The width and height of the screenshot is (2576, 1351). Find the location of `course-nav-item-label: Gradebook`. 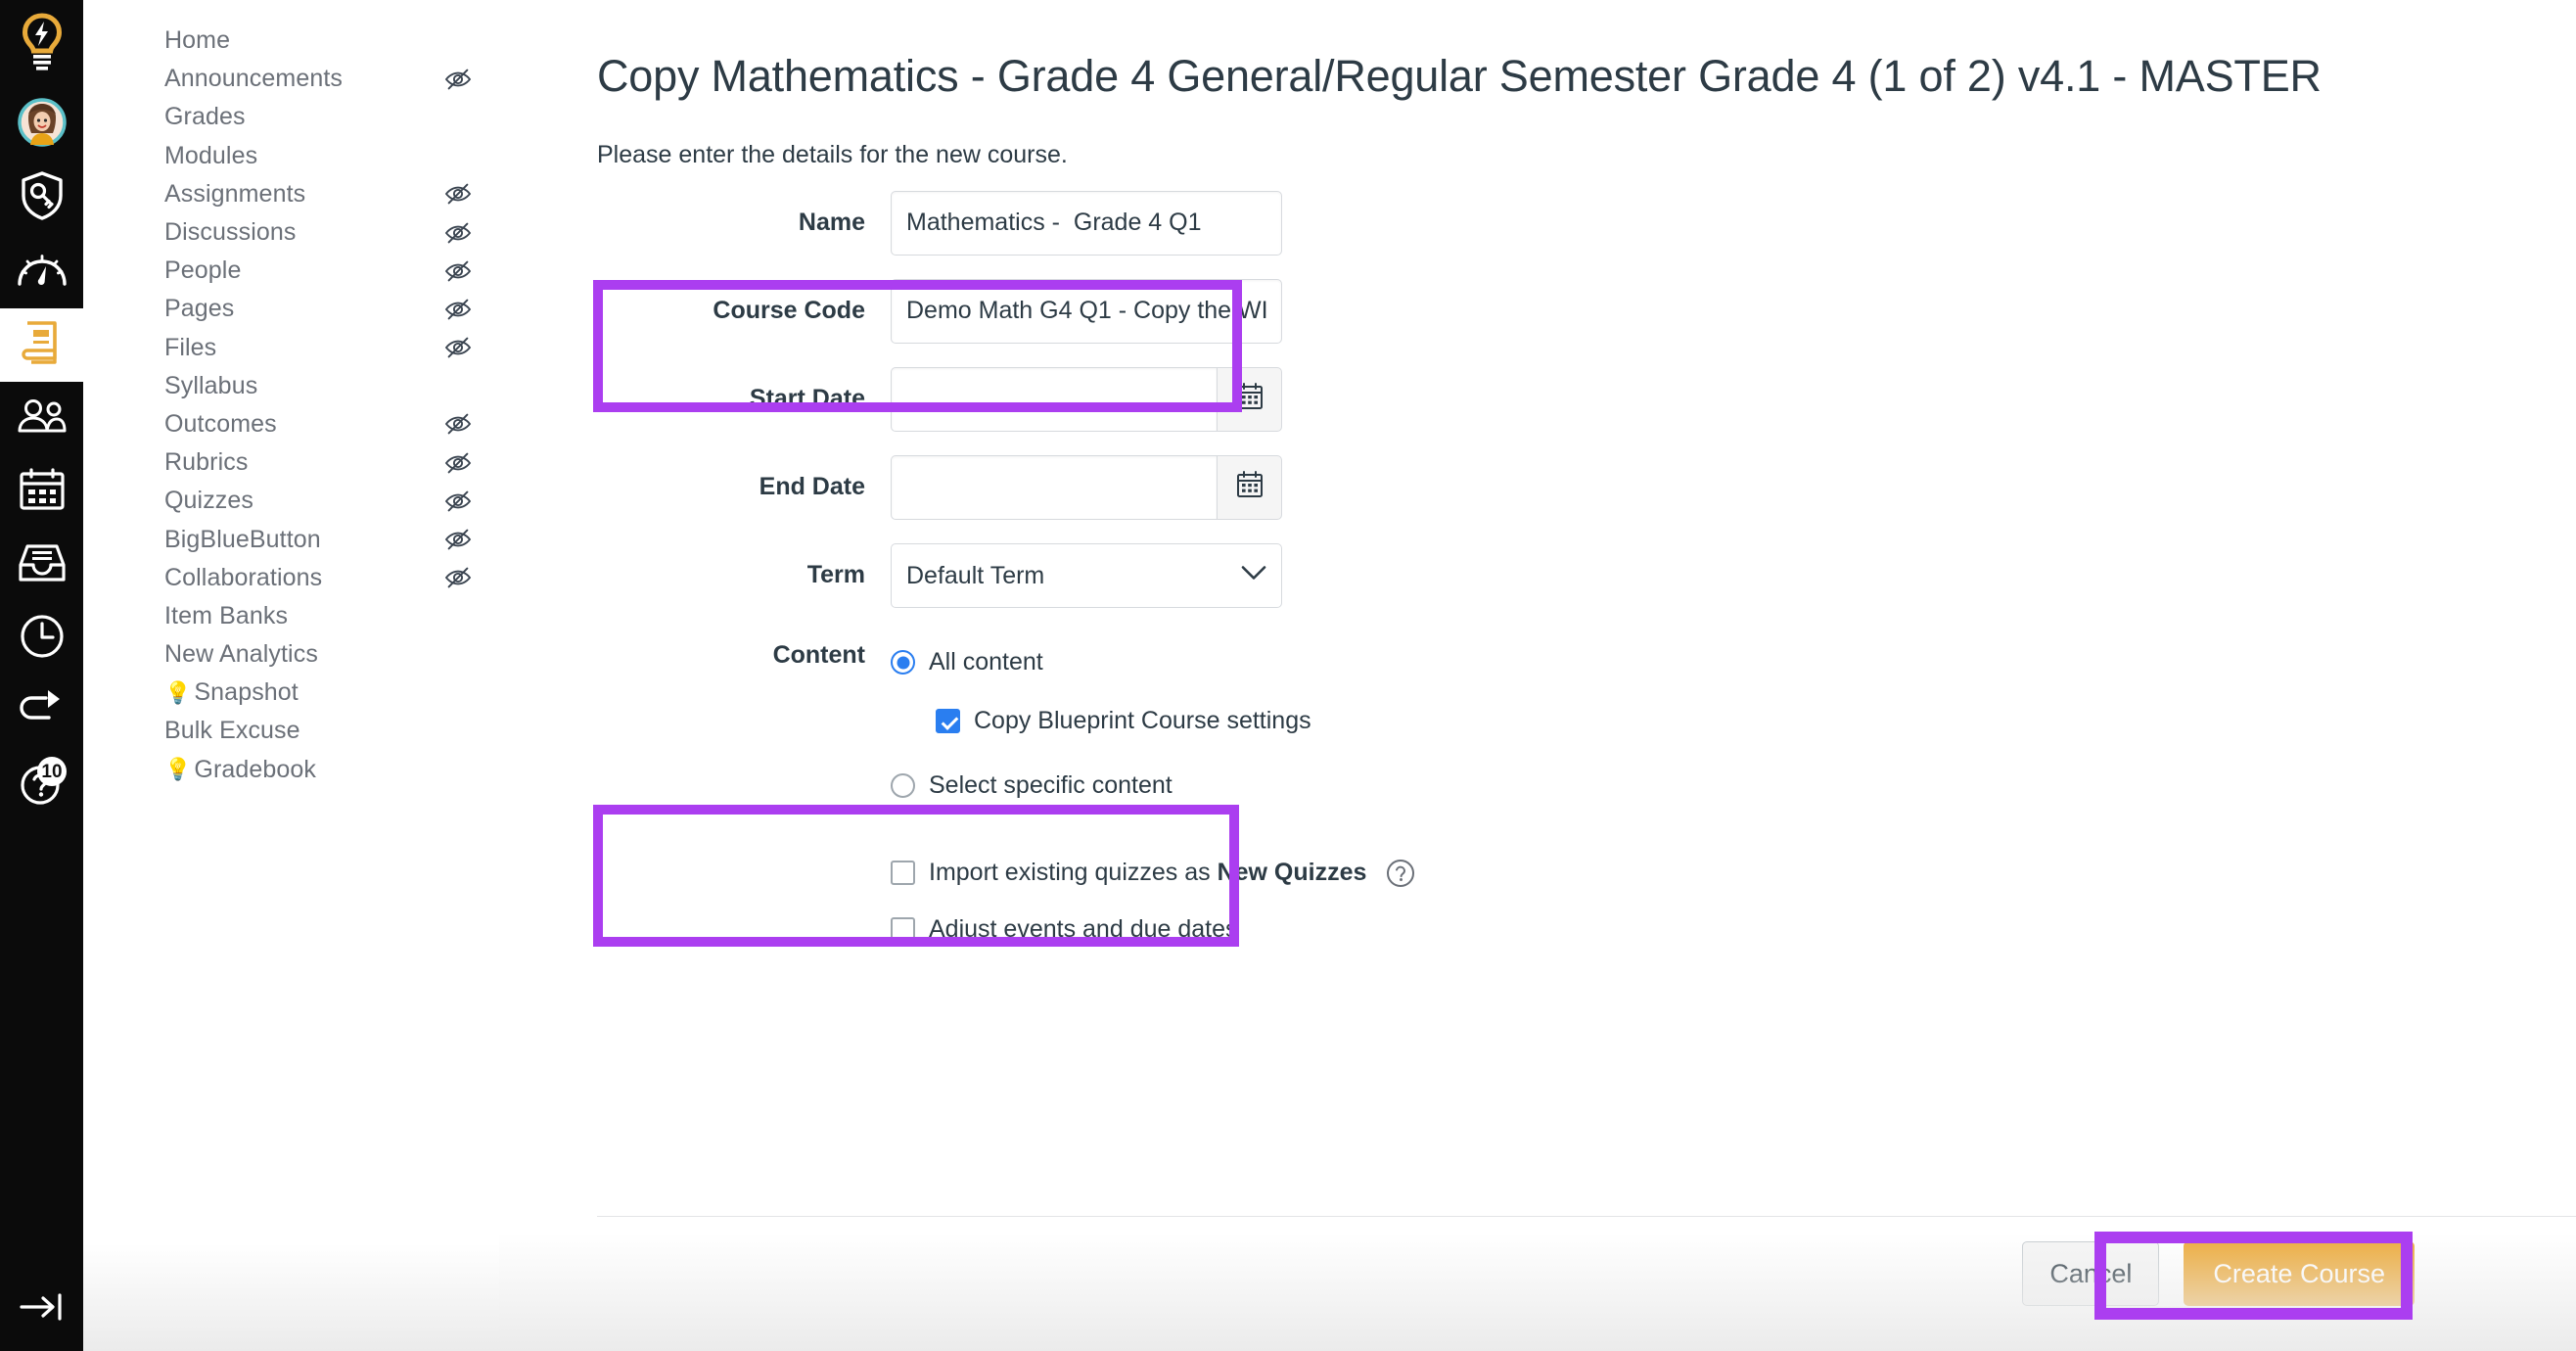

course-nav-item-label: Gradebook is located at coordinates (256, 769).